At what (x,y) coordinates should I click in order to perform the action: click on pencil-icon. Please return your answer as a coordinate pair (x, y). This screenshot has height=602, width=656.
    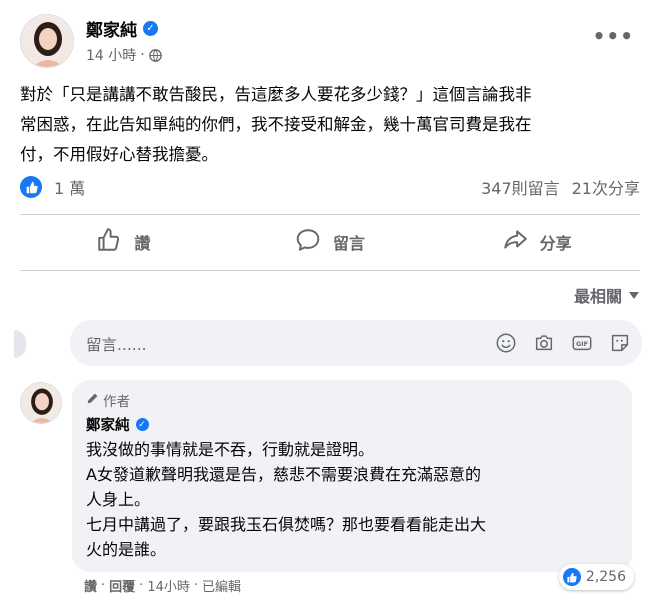
    Looking at the image, I should click on (92, 400).